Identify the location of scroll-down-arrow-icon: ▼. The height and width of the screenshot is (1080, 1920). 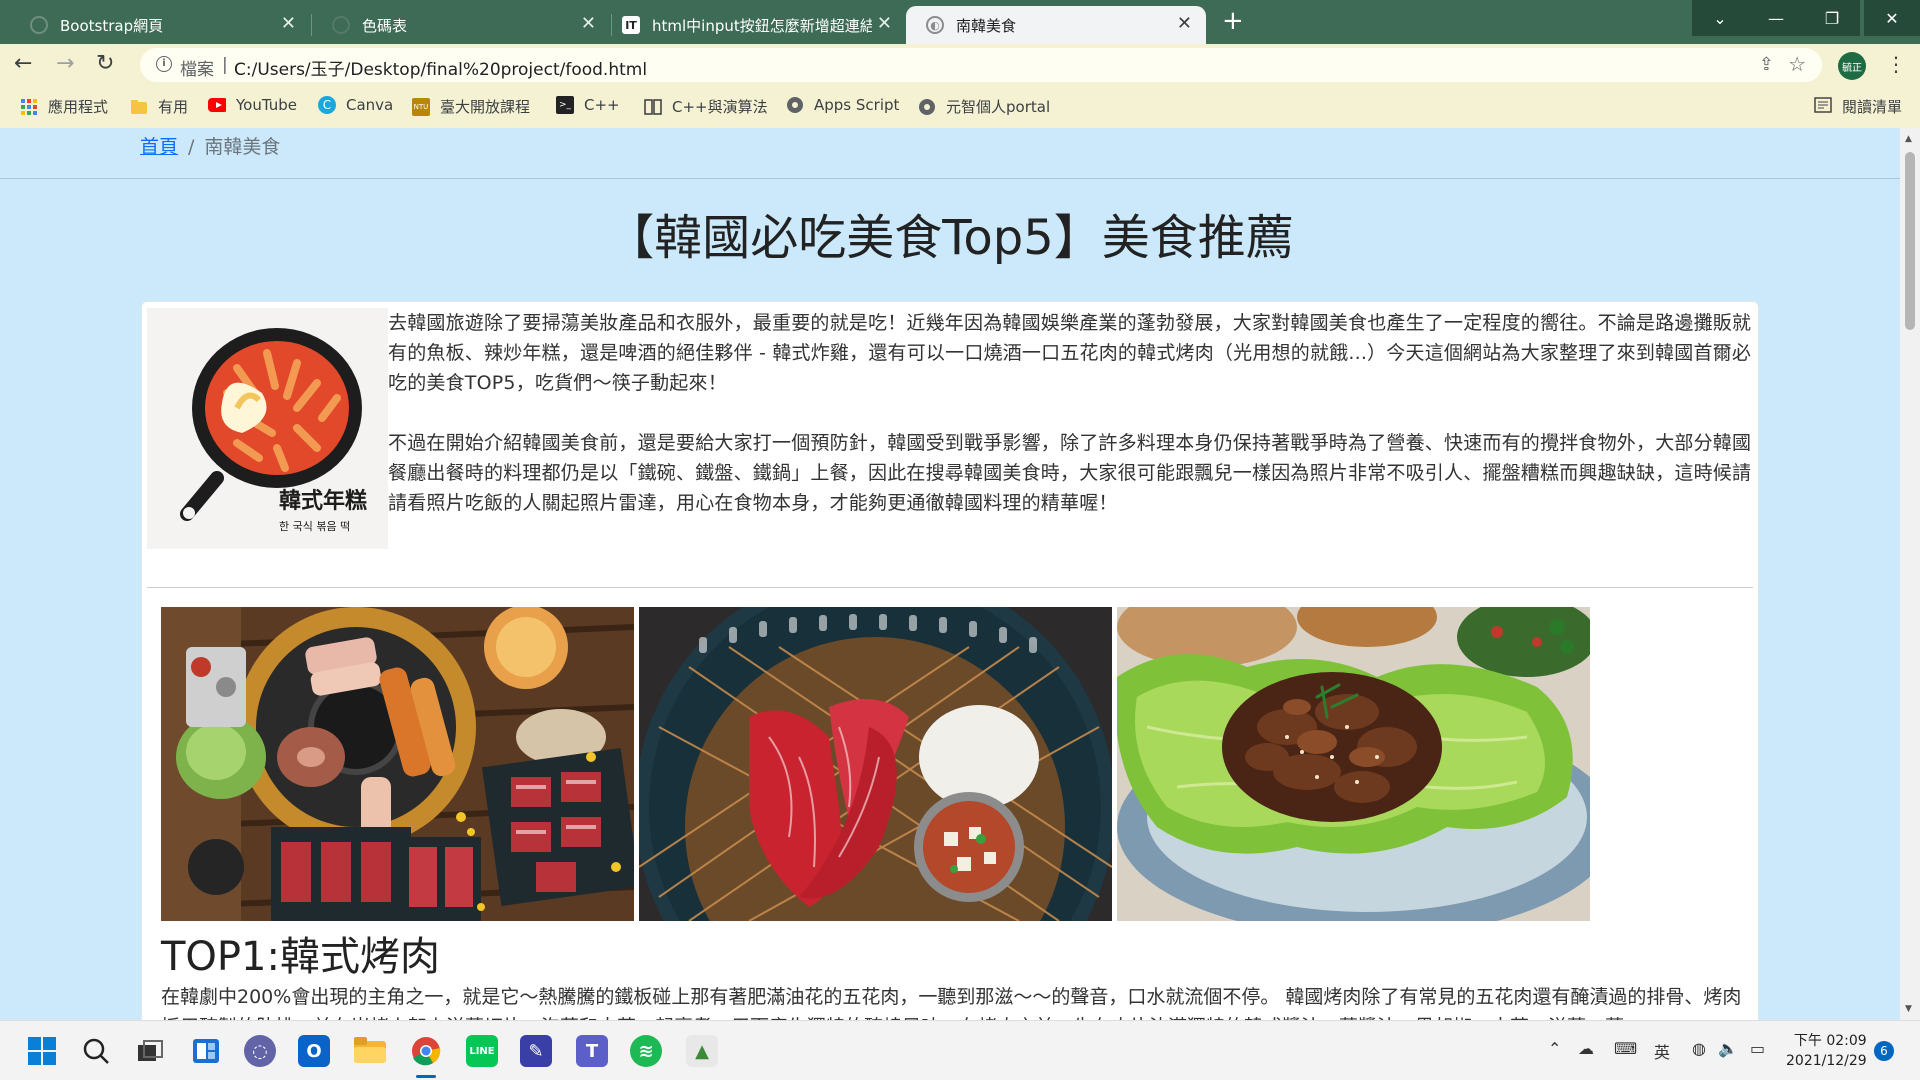
(1908, 1009).